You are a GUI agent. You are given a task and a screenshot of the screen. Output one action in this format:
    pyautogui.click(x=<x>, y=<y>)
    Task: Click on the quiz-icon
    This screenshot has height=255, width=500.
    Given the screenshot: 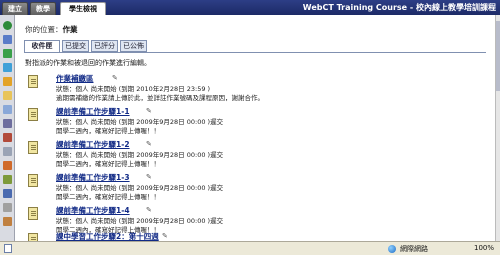 What is the action you would take?
    pyautogui.click(x=7, y=179)
    